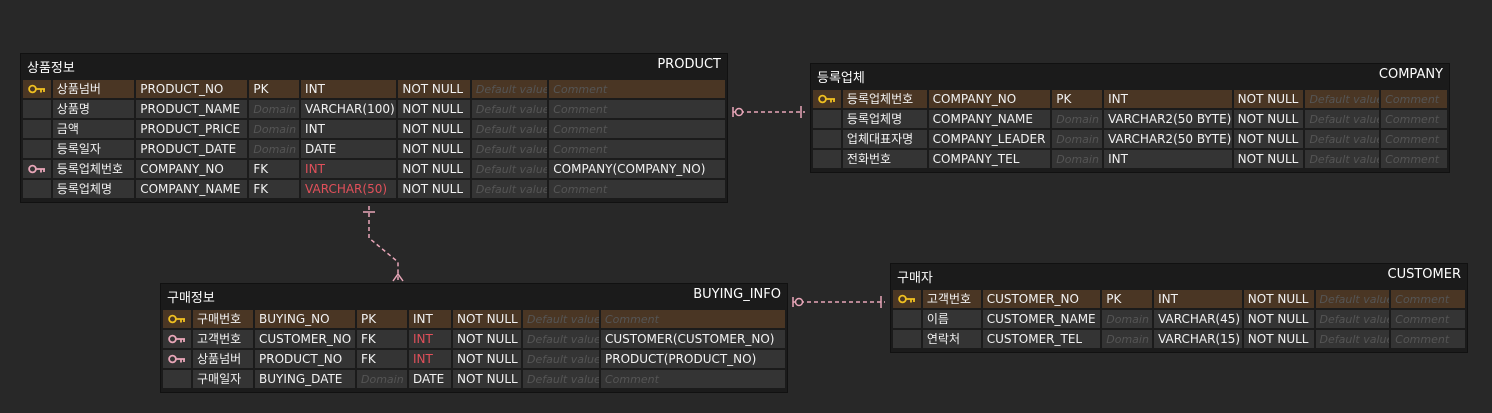 The height and width of the screenshot is (413, 1492). What do you see at coordinates (95, 109) in the screenshot?
I see `column-logical-name: 상품명` at bounding box center [95, 109].